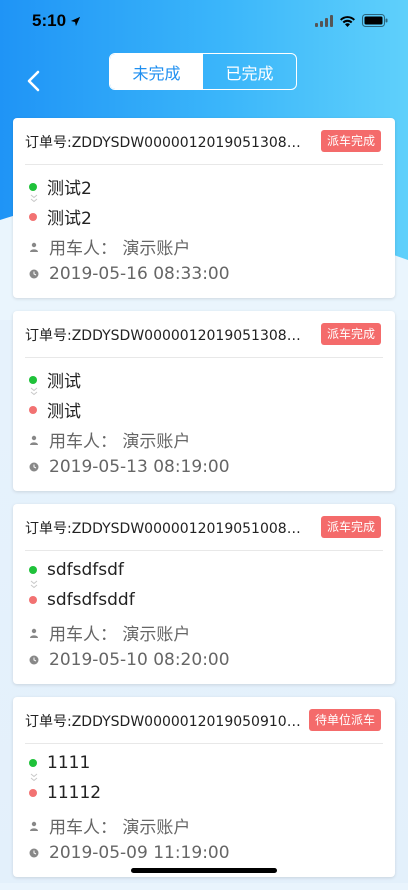 This screenshot has width=408, height=890. Describe the element at coordinates (69, 763) in the screenshot. I see `start-location: 1111` at that location.